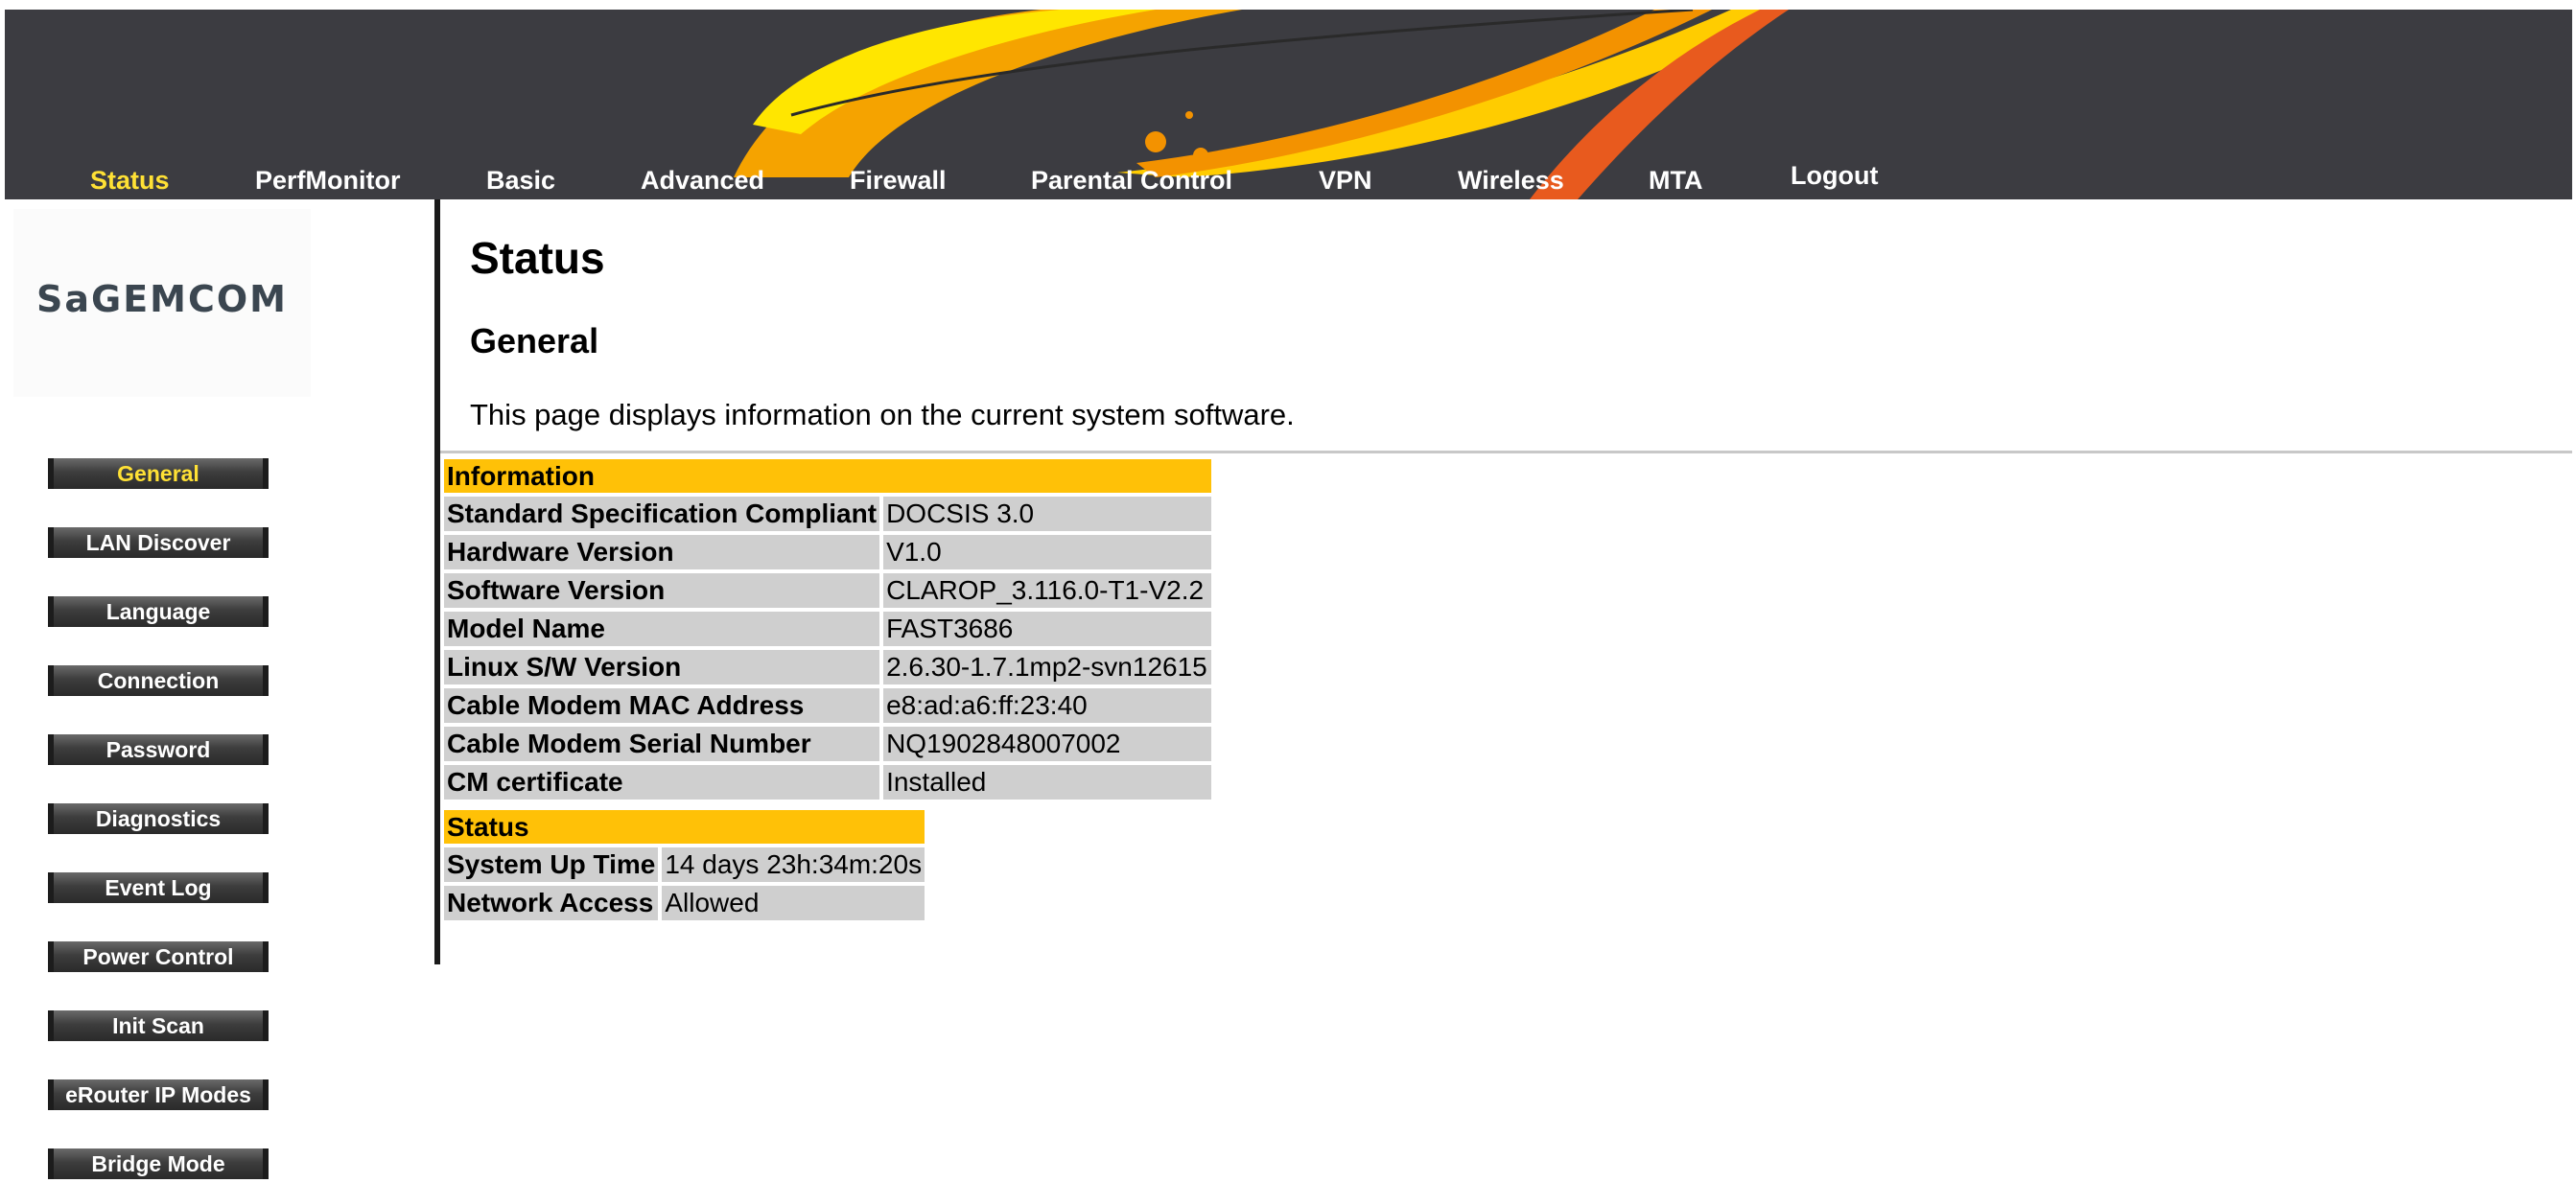 Image resolution: width=2576 pixels, height=1183 pixels. What do you see at coordinates (158, 956) in the screenshot?
I see `side-menu-power-control: Power Control` at bounding box center [158, 956].